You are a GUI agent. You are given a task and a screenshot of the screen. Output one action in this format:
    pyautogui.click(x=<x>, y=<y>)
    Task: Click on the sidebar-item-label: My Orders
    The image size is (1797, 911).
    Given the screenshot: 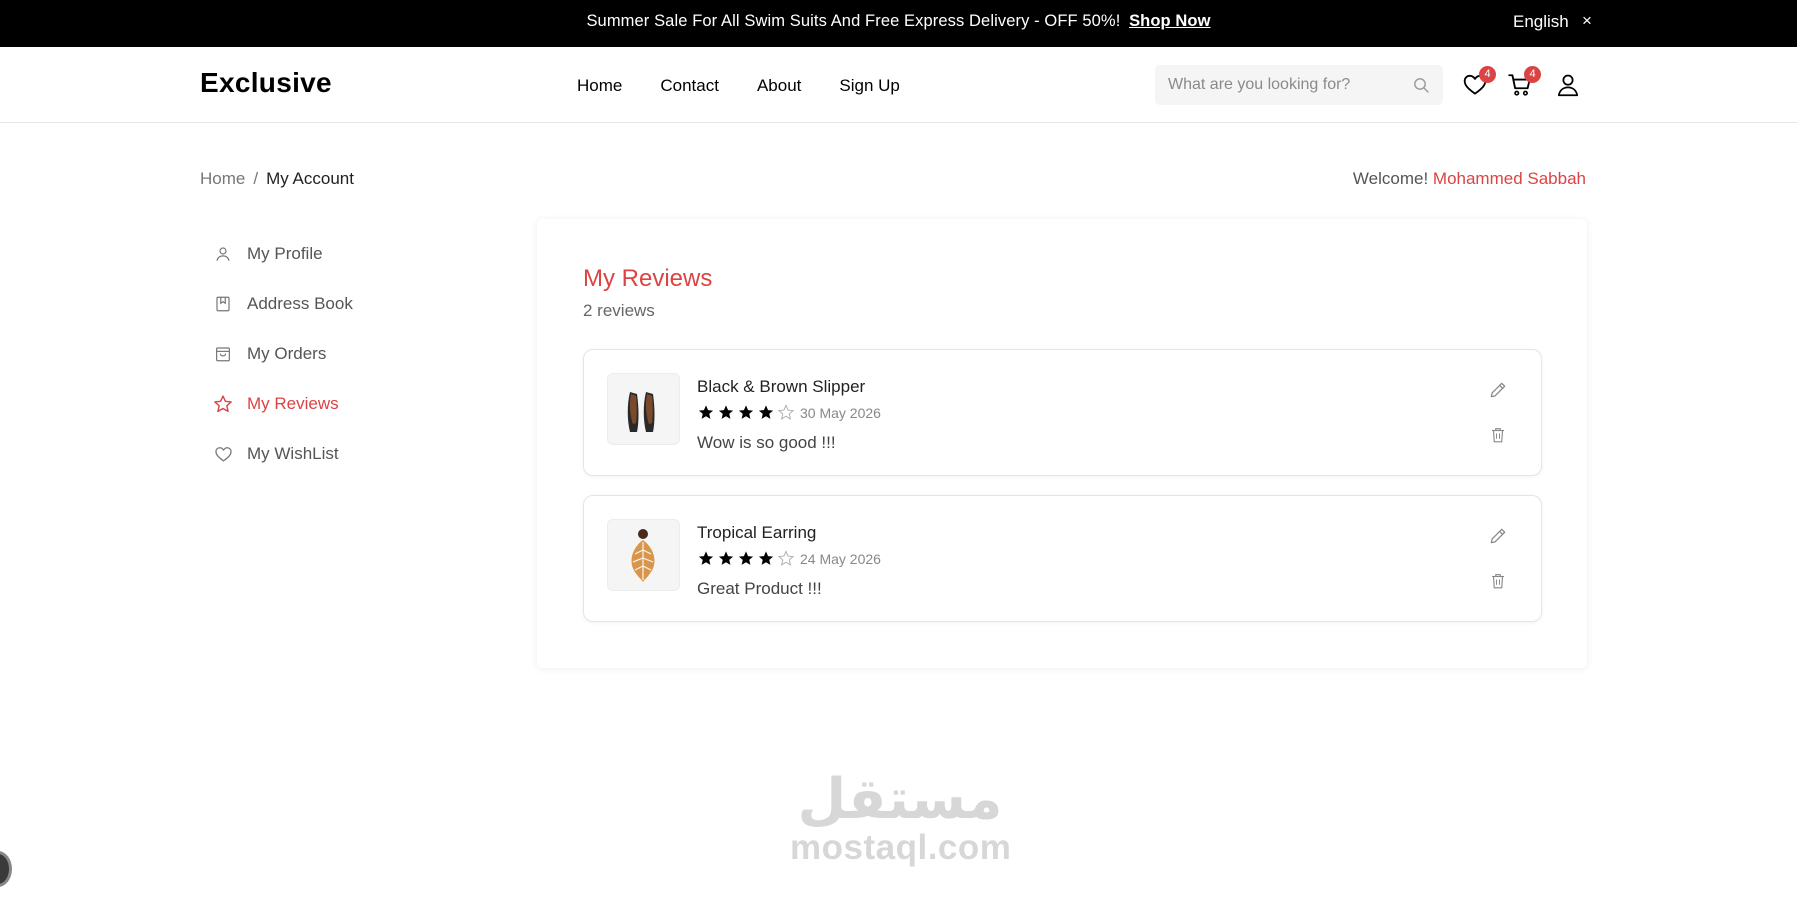 What is the action you would take?
    pyautogui.click(x=287, y=353)
    